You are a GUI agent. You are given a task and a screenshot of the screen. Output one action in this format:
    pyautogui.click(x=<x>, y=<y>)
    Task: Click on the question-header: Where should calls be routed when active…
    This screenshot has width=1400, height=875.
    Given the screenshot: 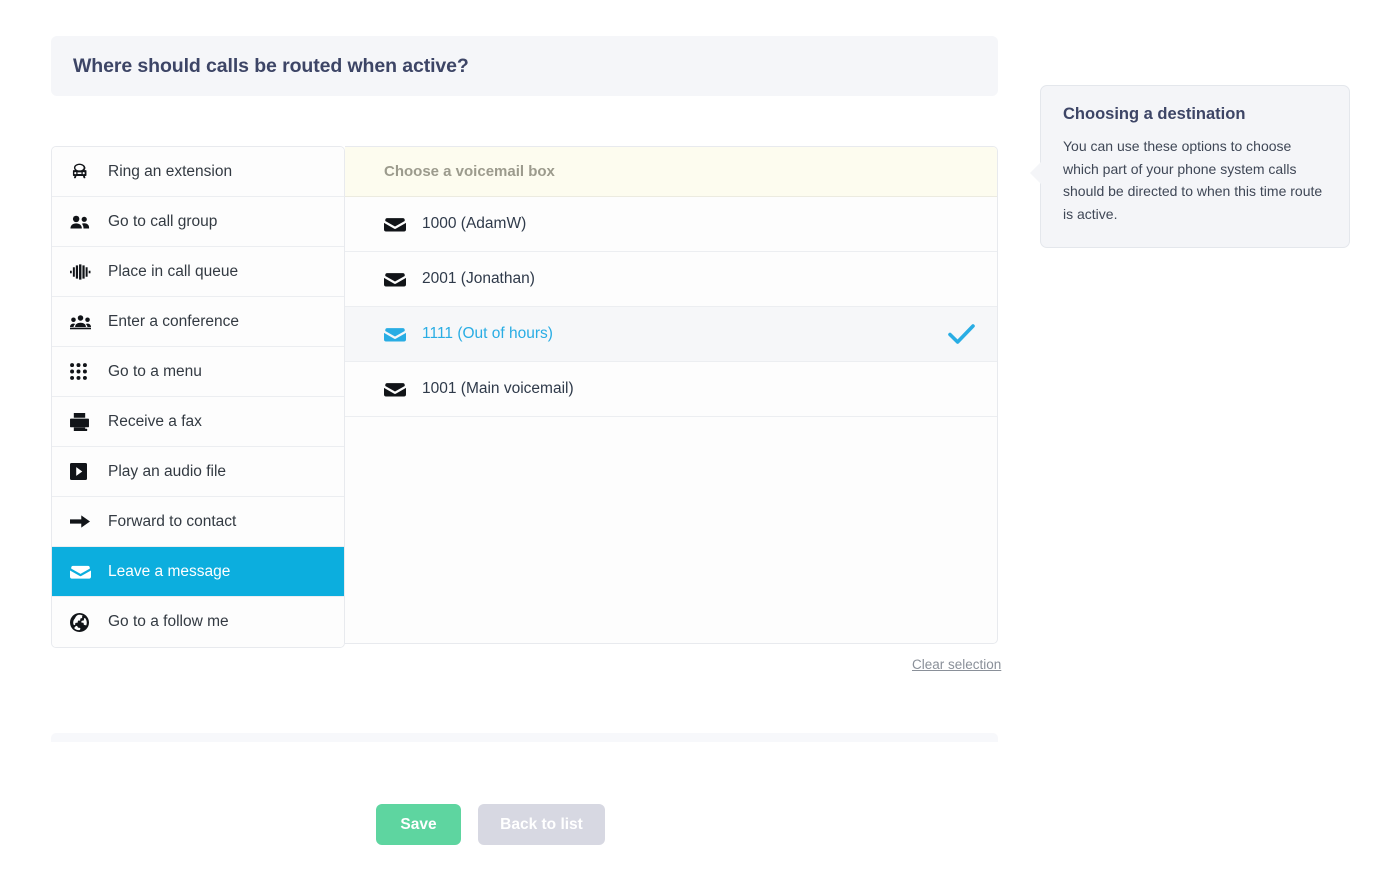 What is the action you would take?
    pyautogui.click(x=524, y=66)
    